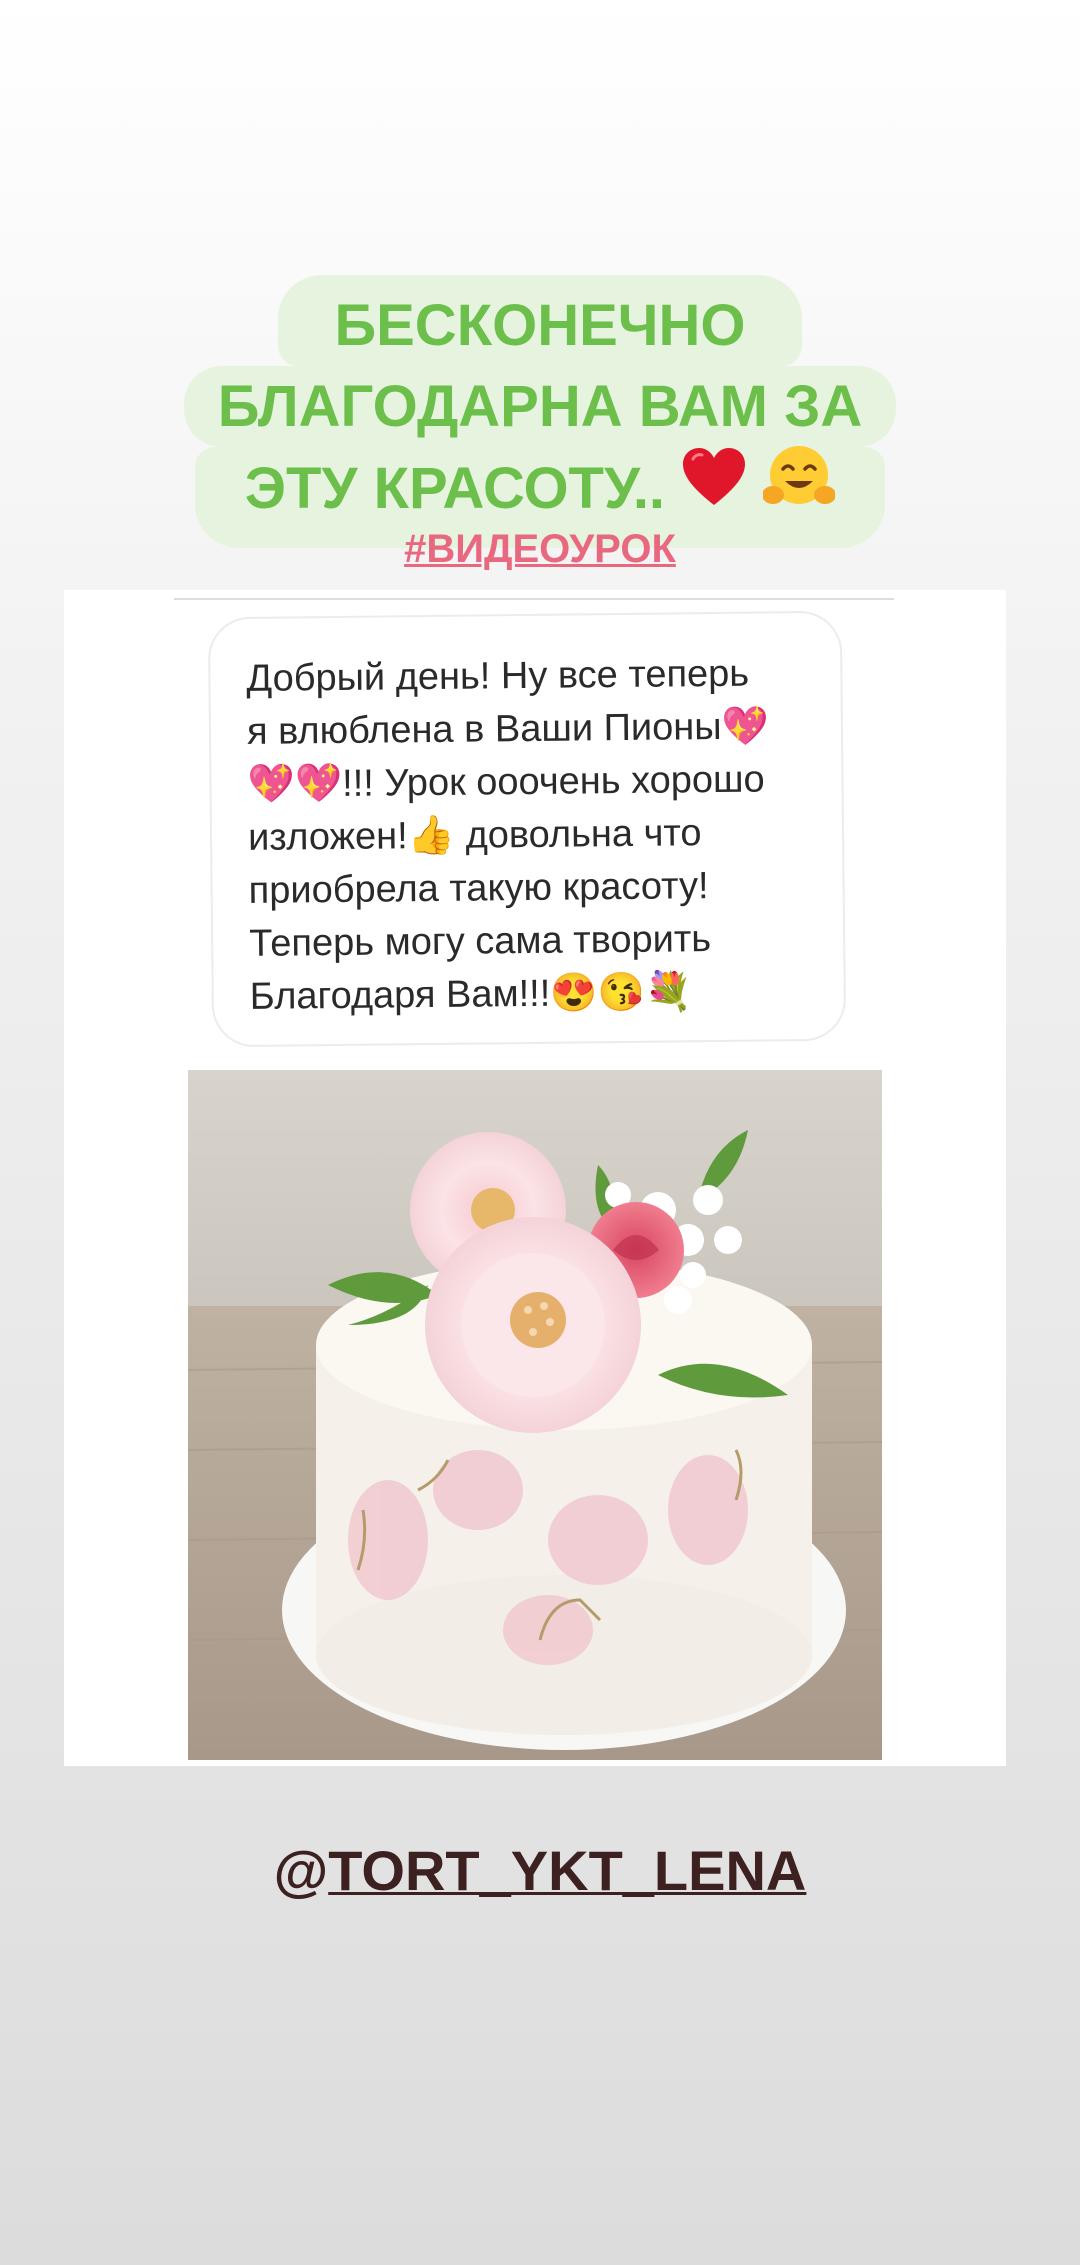  Describe the element at coordinates (455, 488) in the screenshot. I see `caption-line-3-text: ЭТУ КРАСОТУ..` at that location.